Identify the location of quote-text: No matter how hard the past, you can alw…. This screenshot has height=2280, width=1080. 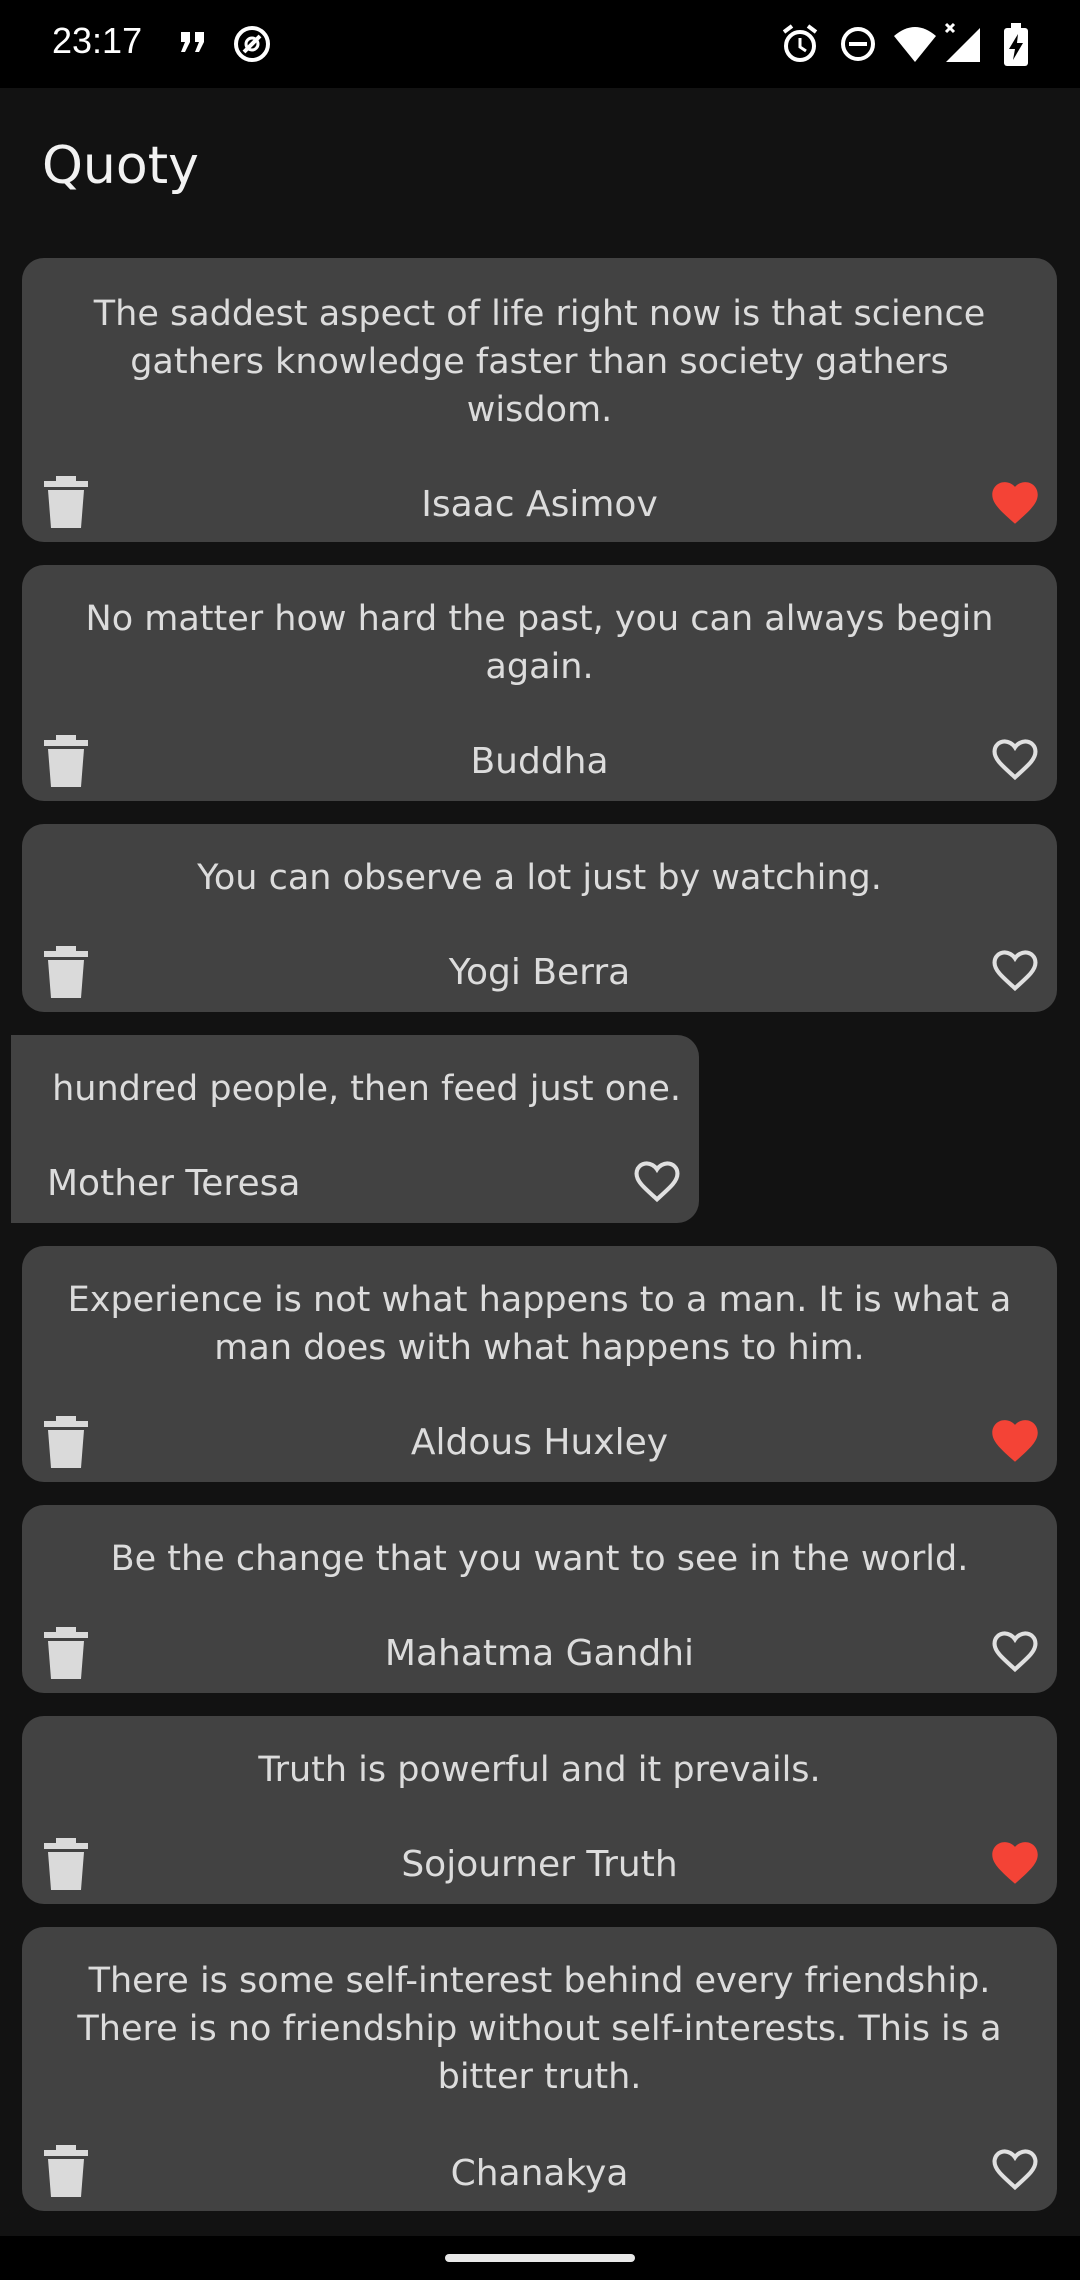
(539, 643).